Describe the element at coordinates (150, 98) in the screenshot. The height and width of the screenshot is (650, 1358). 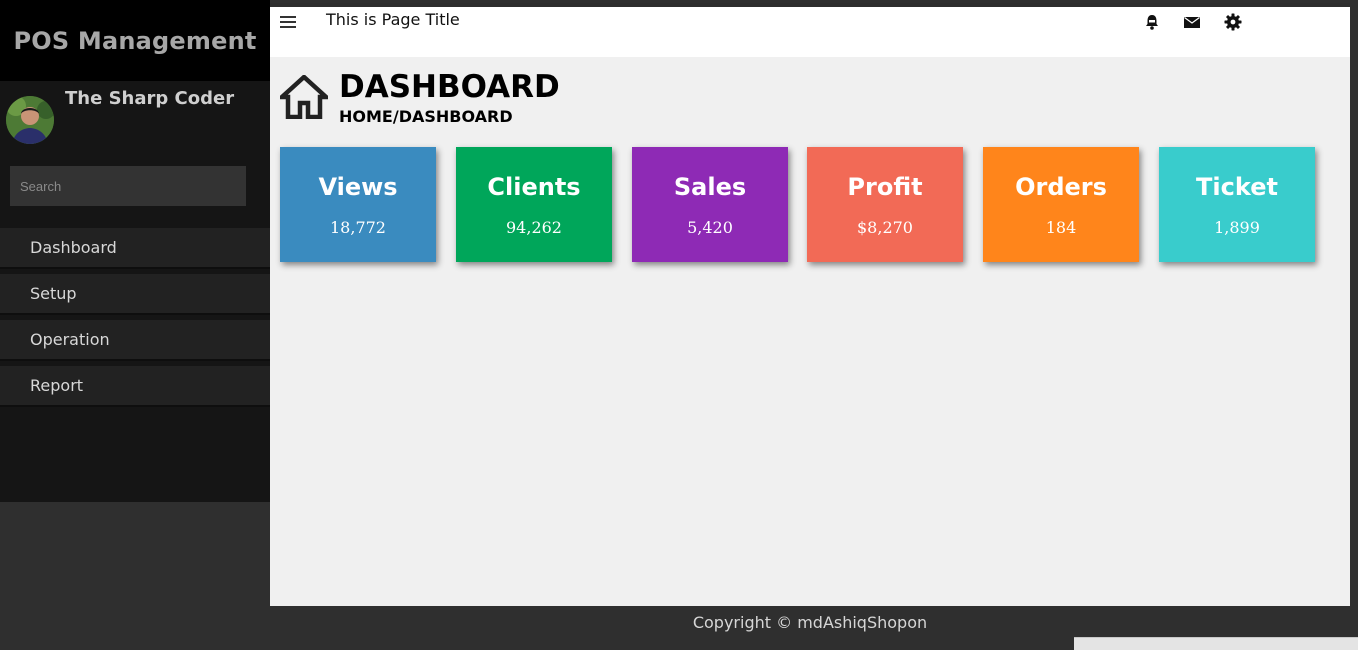
I see `profile-name: The Sharp Coder` at that location.